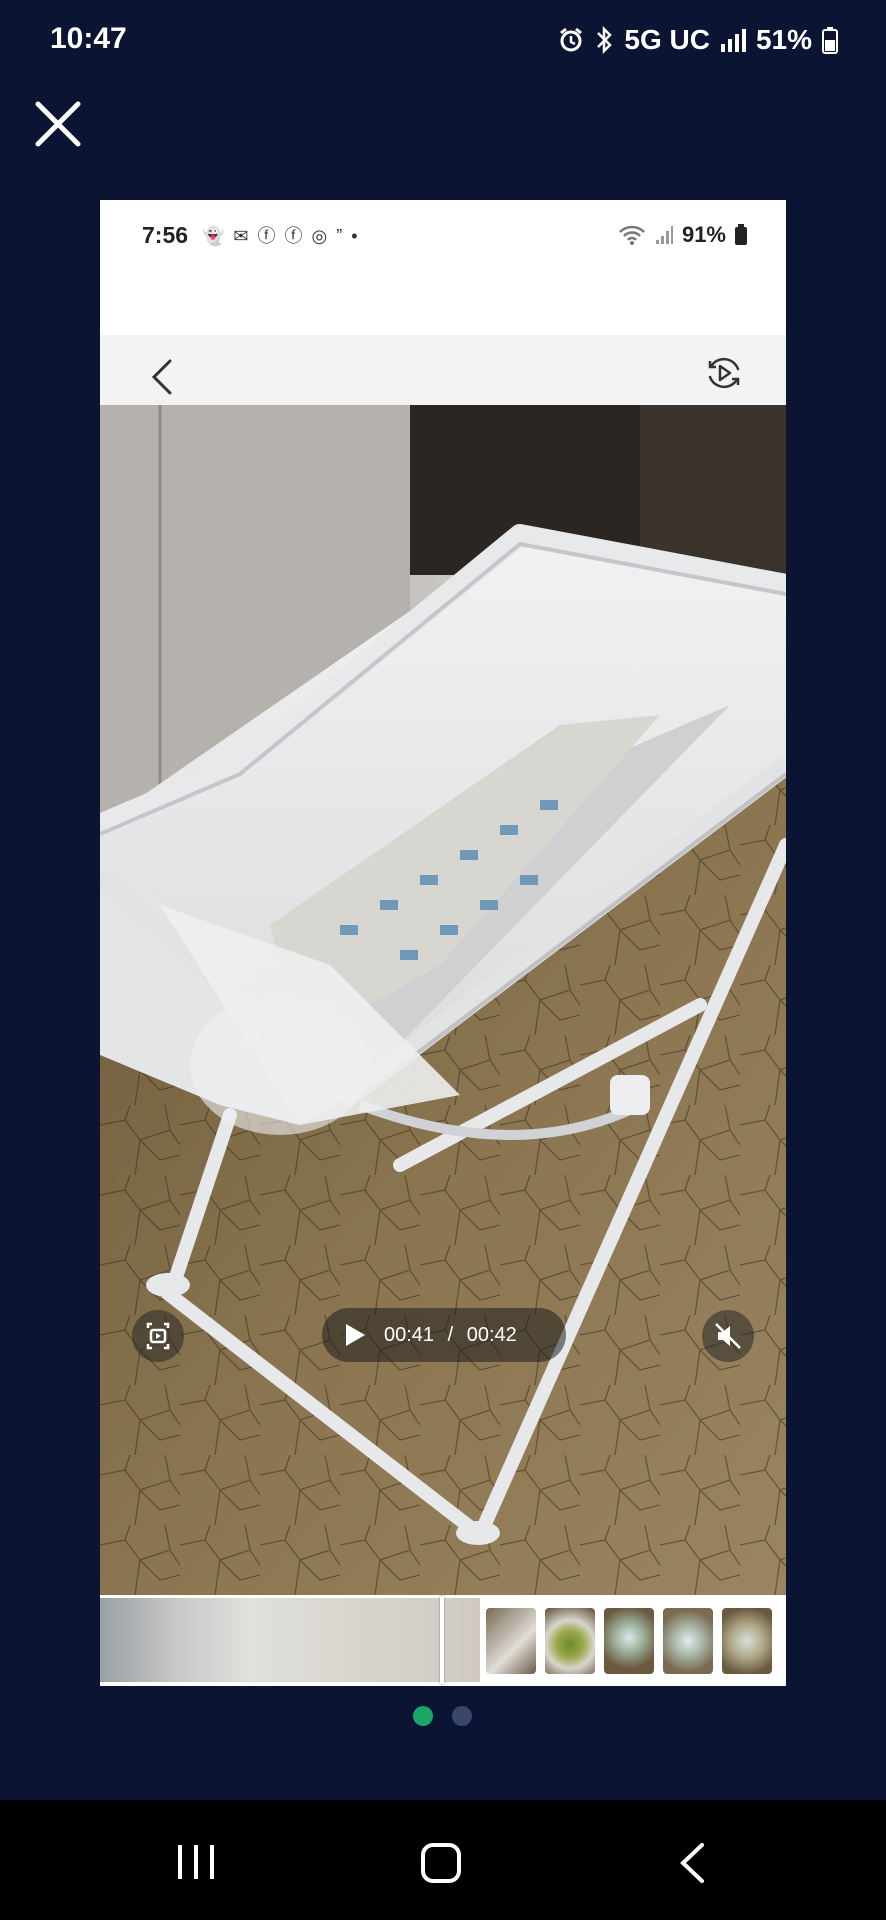 Image resolution: width=886 pixels, height=1920 pixels. What do you see at coordinates (605, 40) in the screenshot?
I see `bluetooth-icon` at bounding box center [605, 40].